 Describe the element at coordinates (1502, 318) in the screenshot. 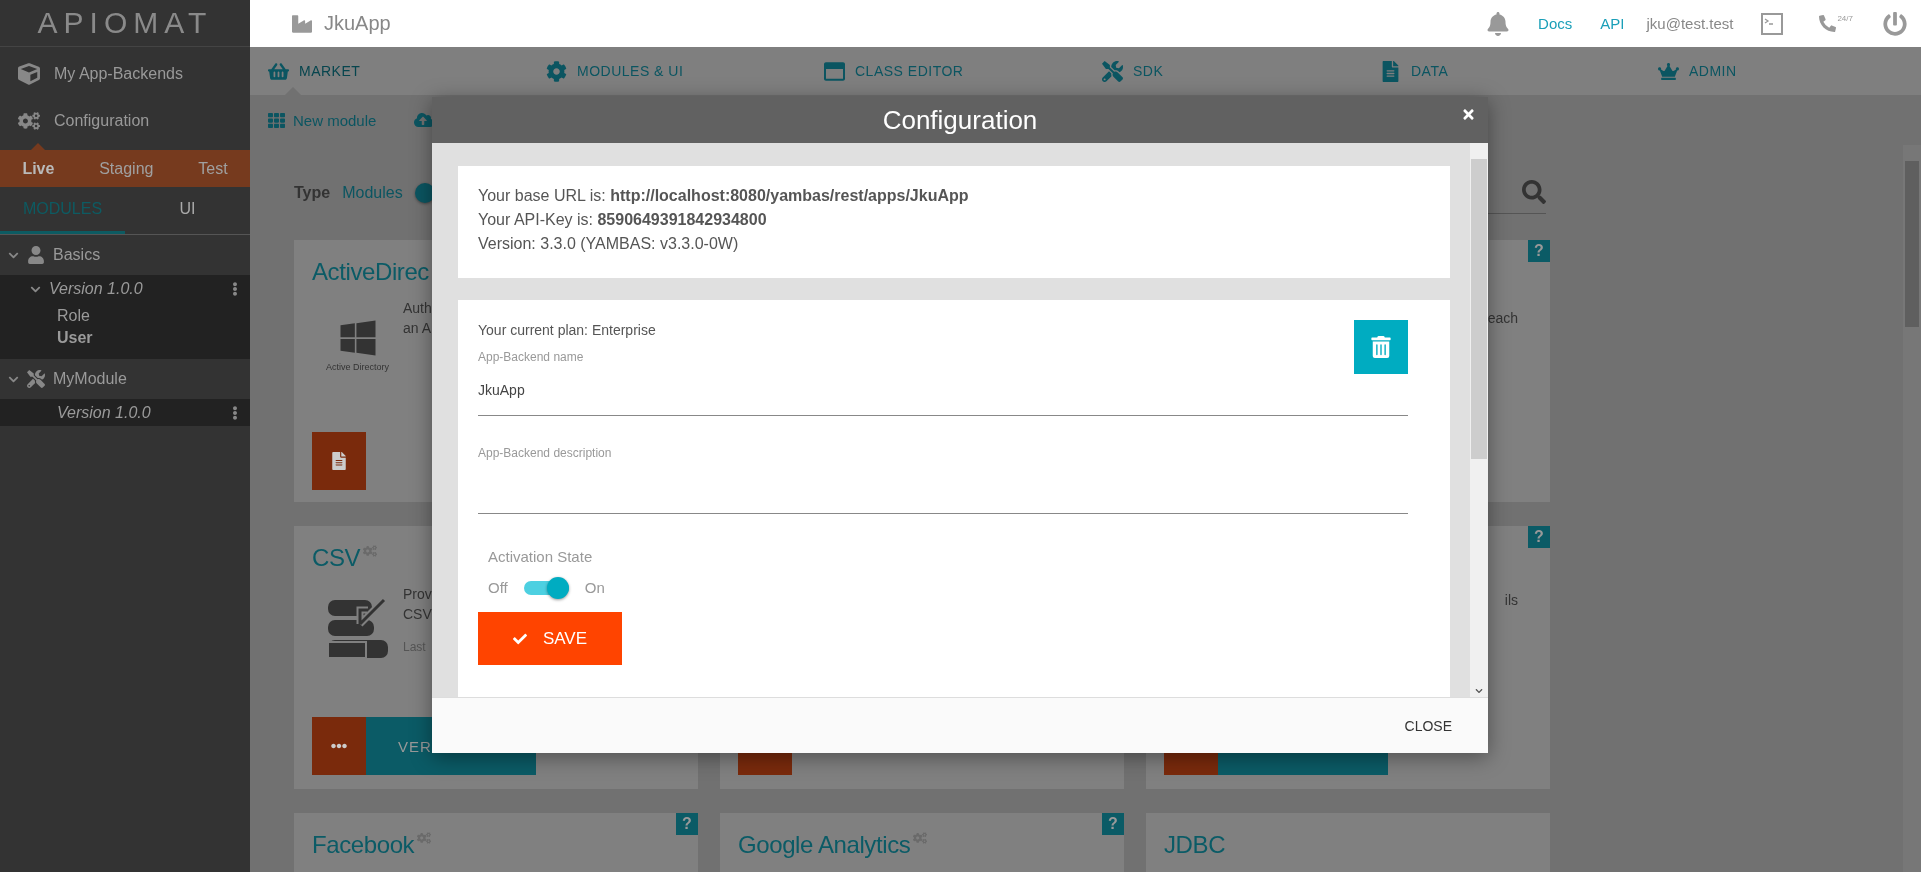

I see `module-description: each` at that location.